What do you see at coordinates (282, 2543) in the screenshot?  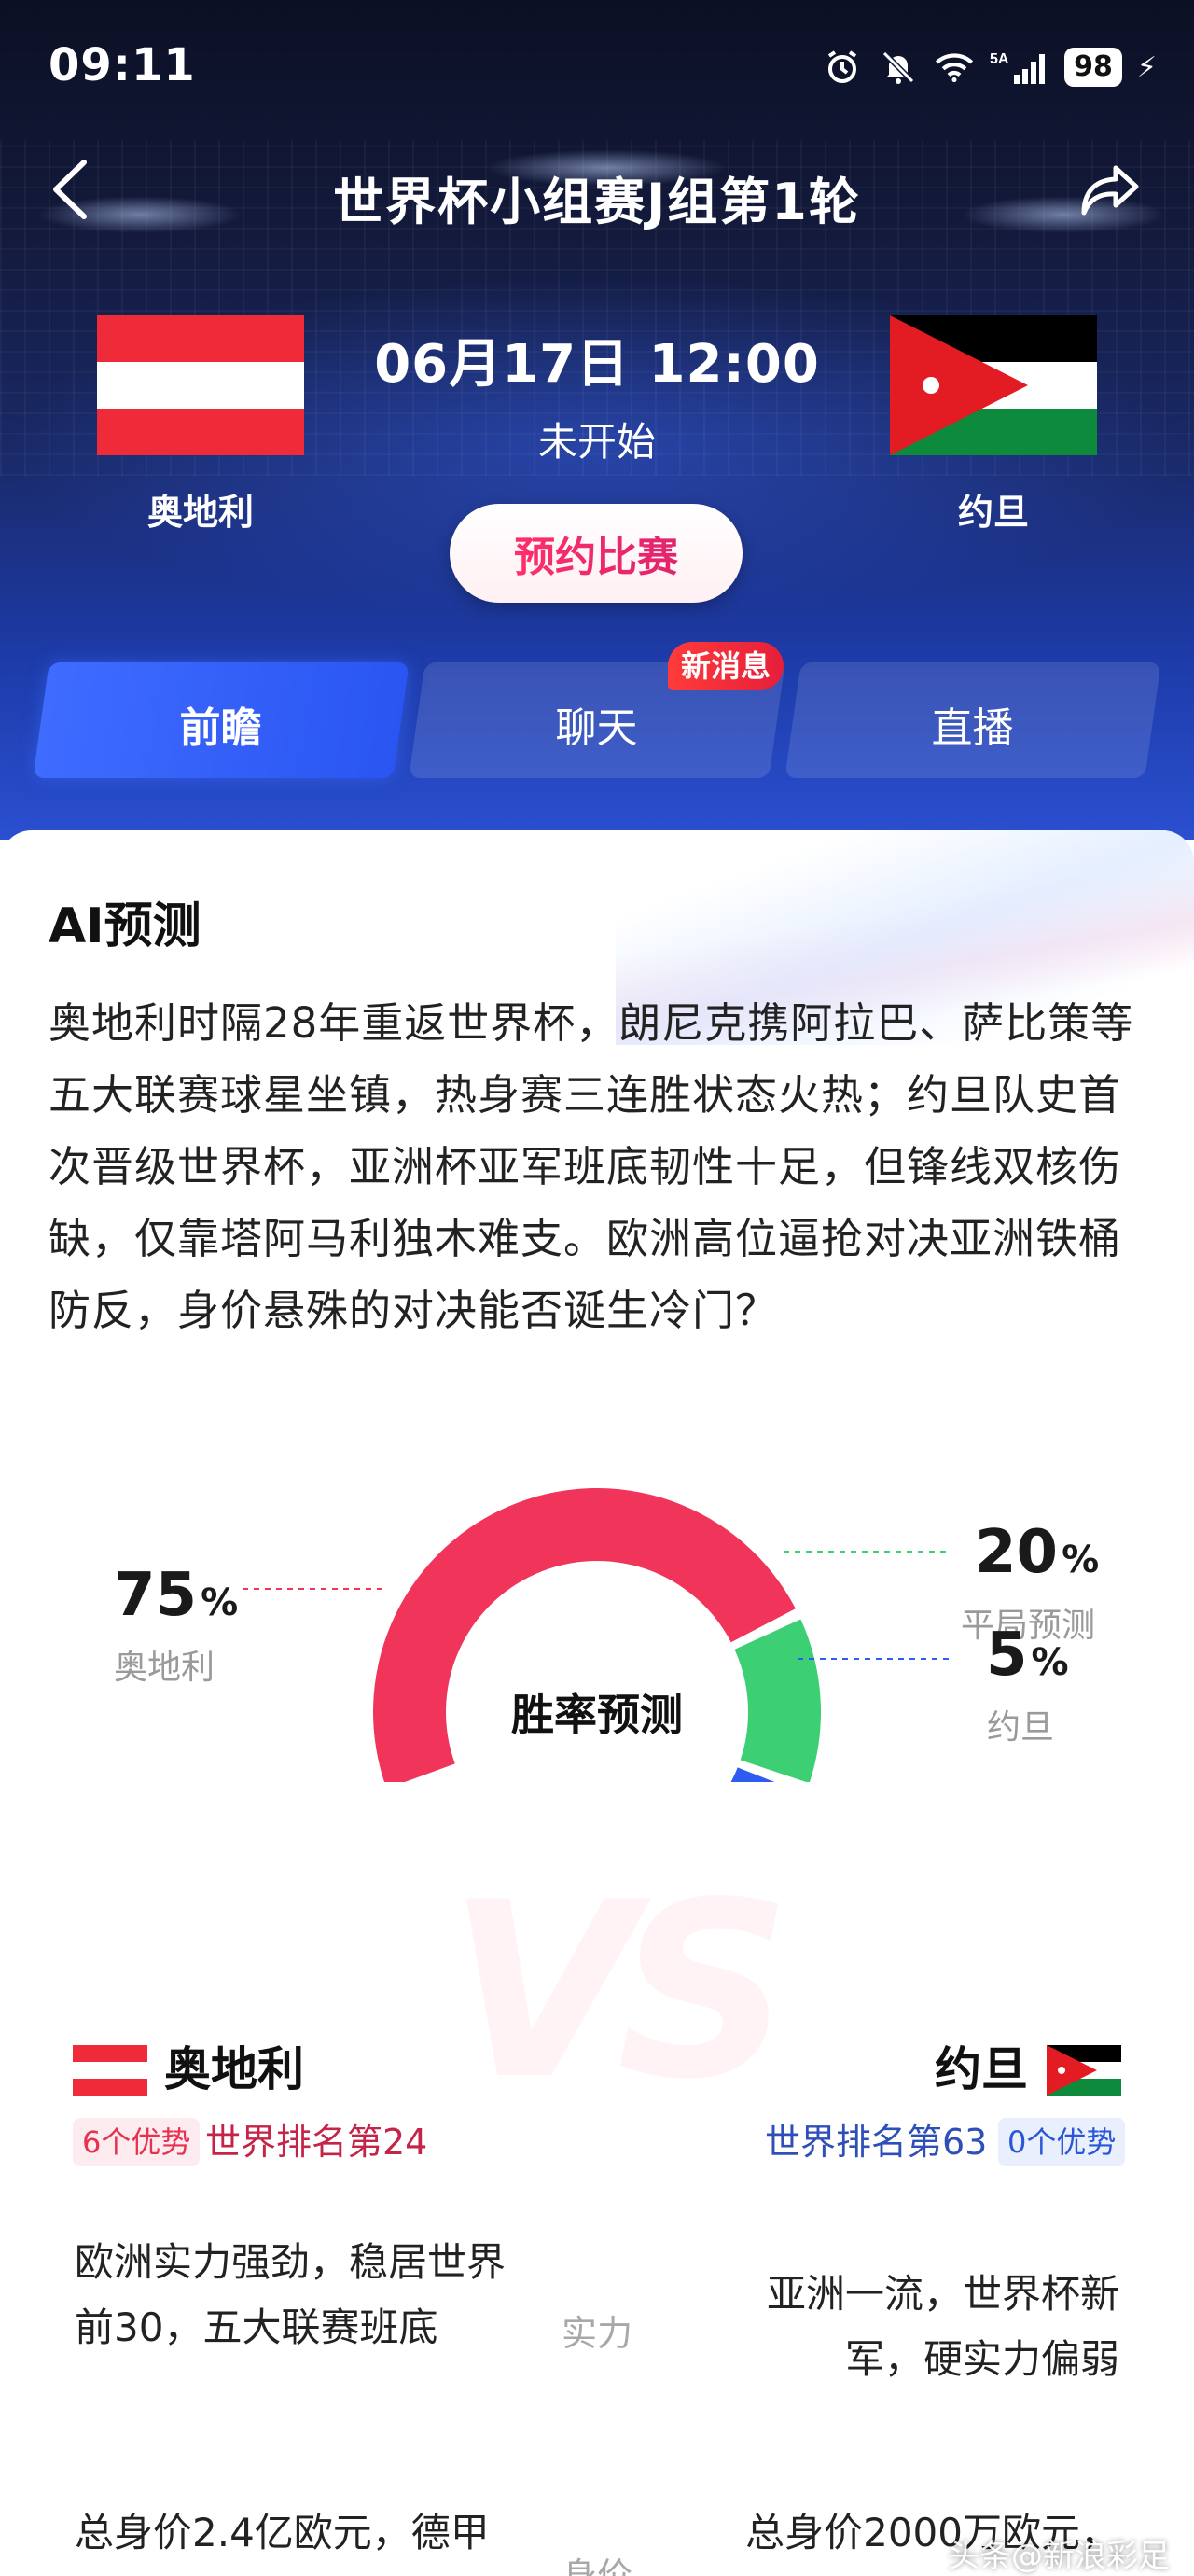 I see `home-value-text: 总身价2.4亿欧元，德甲系球员为主` at bounding box center [282, 2543].